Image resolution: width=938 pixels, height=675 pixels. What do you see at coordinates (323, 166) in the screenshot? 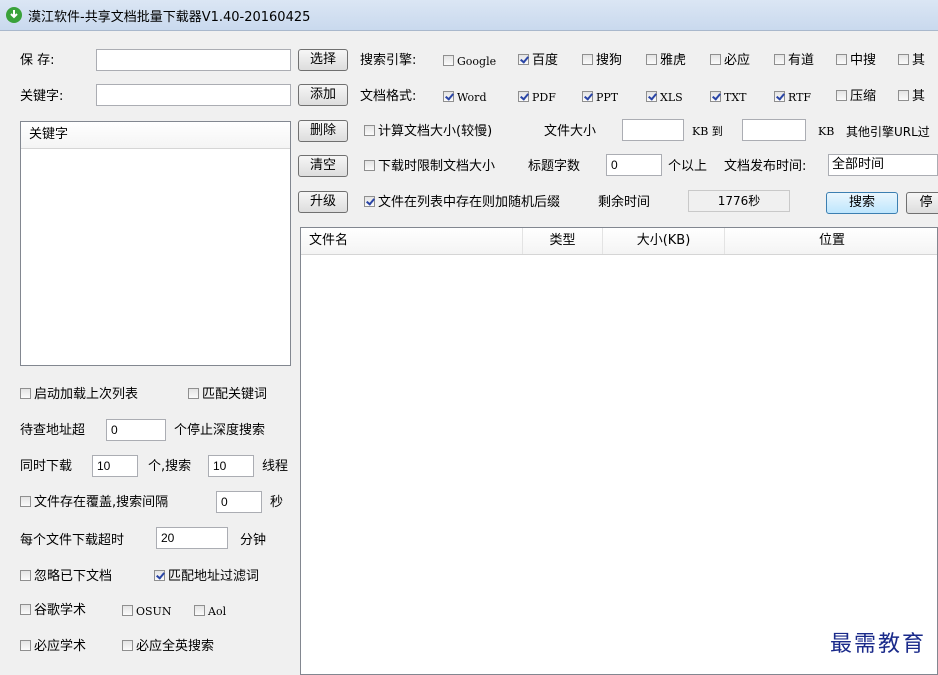
I see `clear-button: 清空` at bounding box center [323, 166].